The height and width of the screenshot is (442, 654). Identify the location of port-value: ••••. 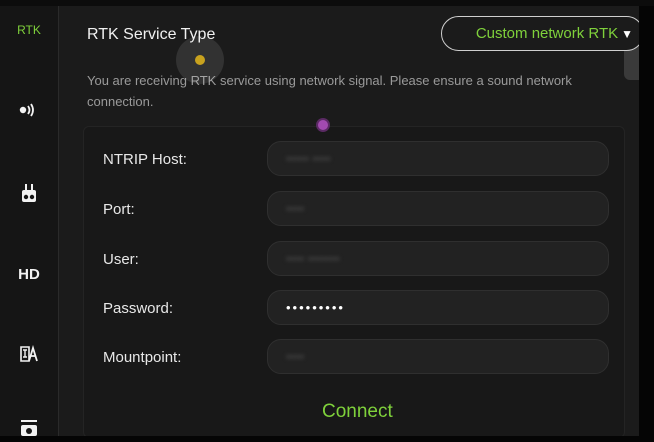
(295, 208).